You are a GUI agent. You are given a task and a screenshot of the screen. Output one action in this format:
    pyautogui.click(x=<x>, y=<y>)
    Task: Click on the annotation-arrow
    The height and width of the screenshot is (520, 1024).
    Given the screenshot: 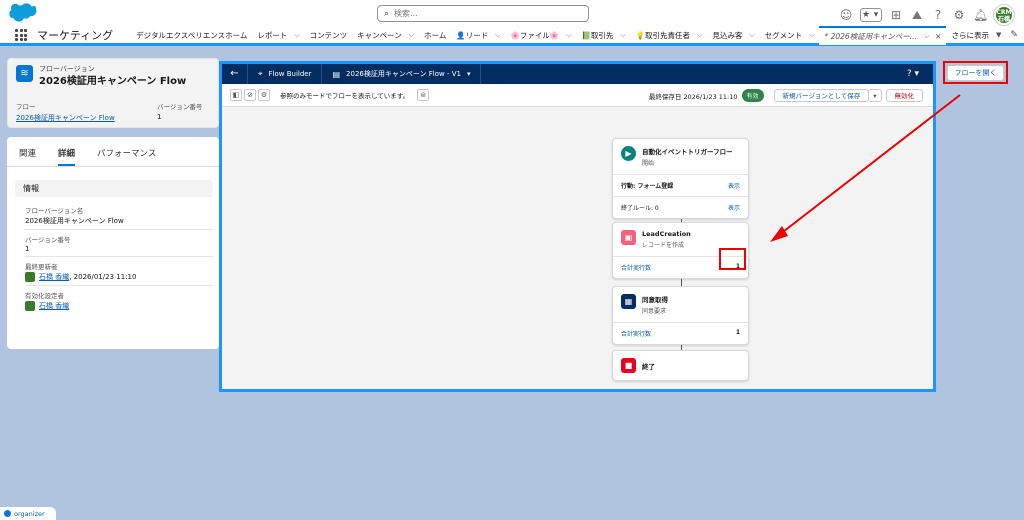 What is the action you would take?
    pyautogui.click(x=865, y=168)
    